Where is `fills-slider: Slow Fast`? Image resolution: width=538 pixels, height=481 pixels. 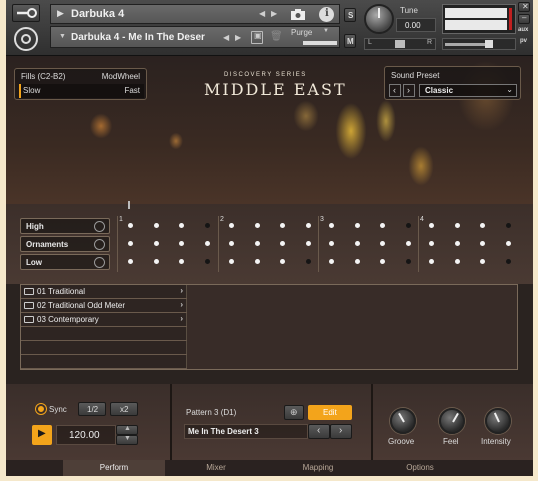
fills-slider: Slow Fast is located at coordinates (81, 91).